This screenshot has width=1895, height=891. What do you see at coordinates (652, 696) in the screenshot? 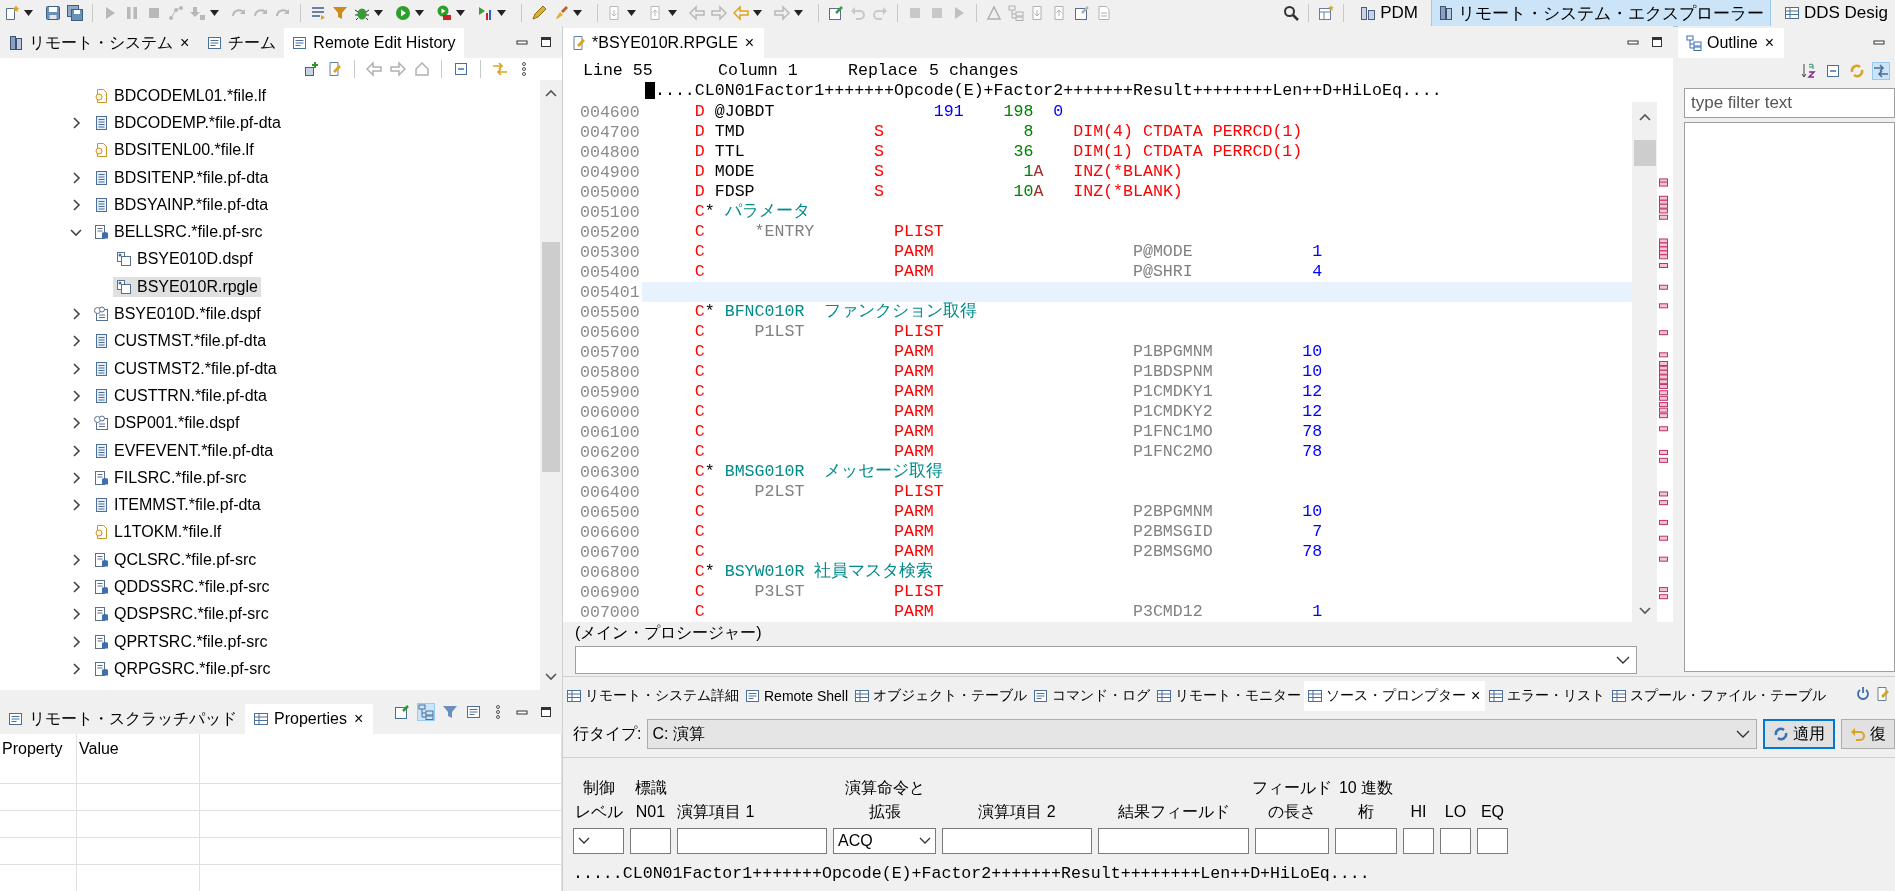
I see `view-tab: リモート・システム詳細` at bounding box center [652, 696].